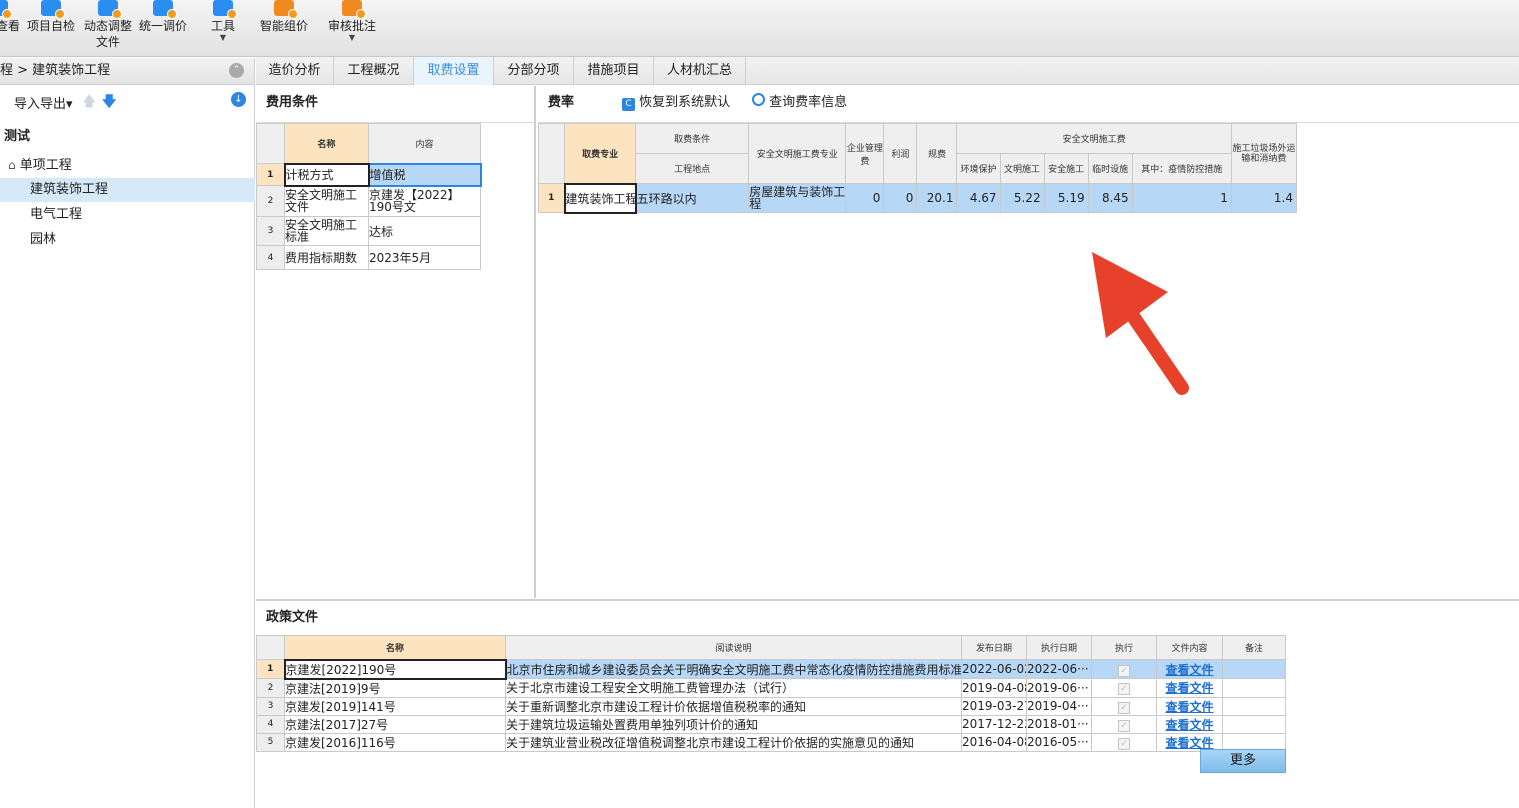  What do you see at coordinates (89, 103) in the screenshot?
I see `move-up-icon: 🡅` at bounding box center [89, 103].